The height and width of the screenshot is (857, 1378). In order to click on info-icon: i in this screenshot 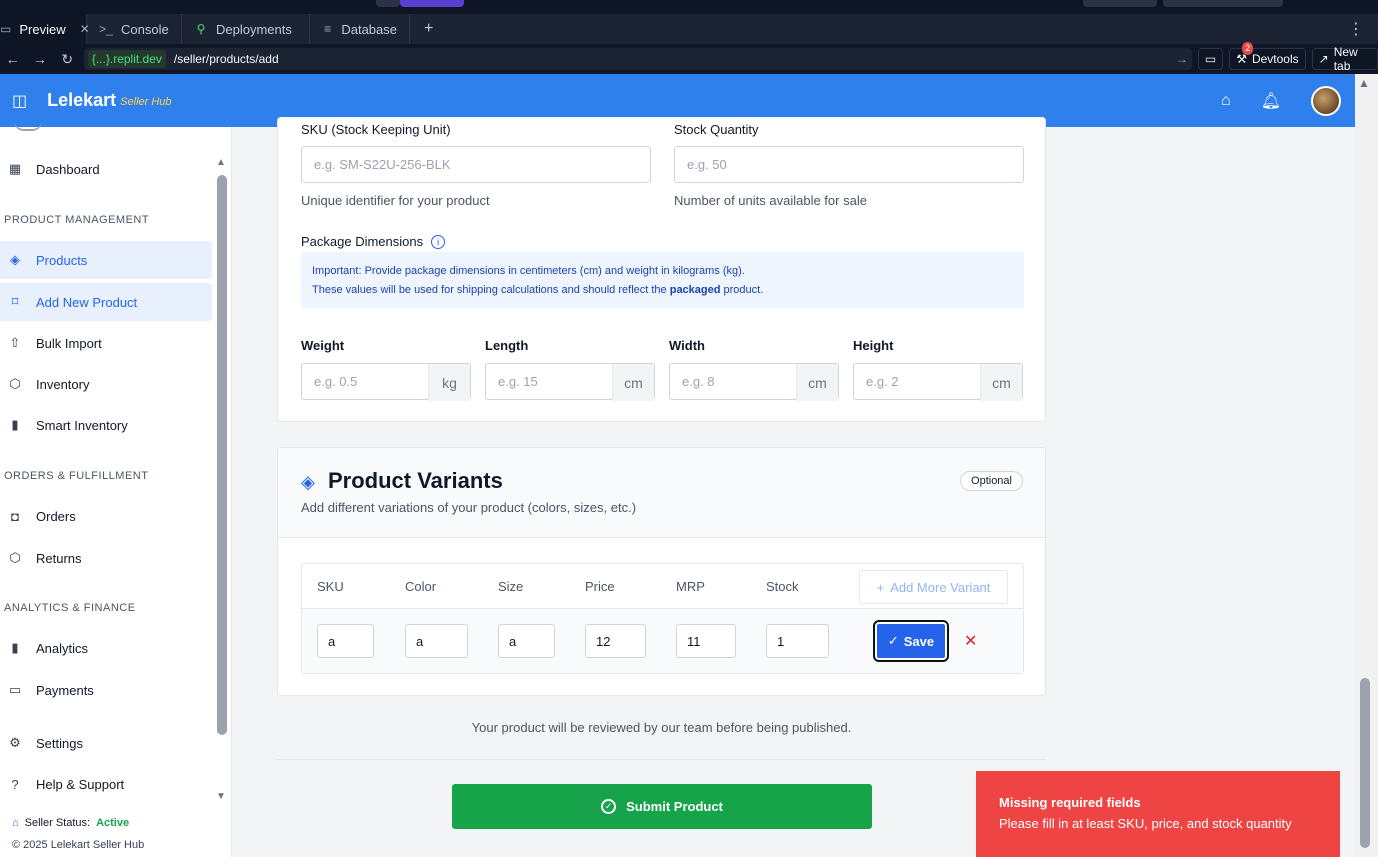, I will do `click(438, 241)`.